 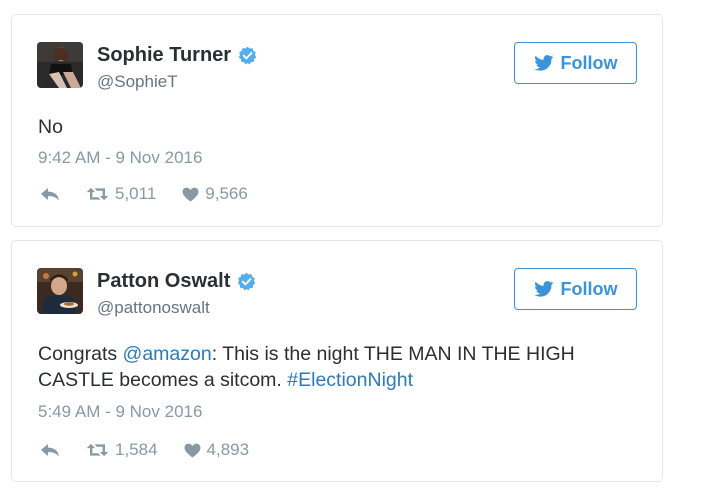 What do you see at coordinates (163, 281) in the screenshot?
I see `display-name: Patton Oswalt` at bounding box center [163, 281].